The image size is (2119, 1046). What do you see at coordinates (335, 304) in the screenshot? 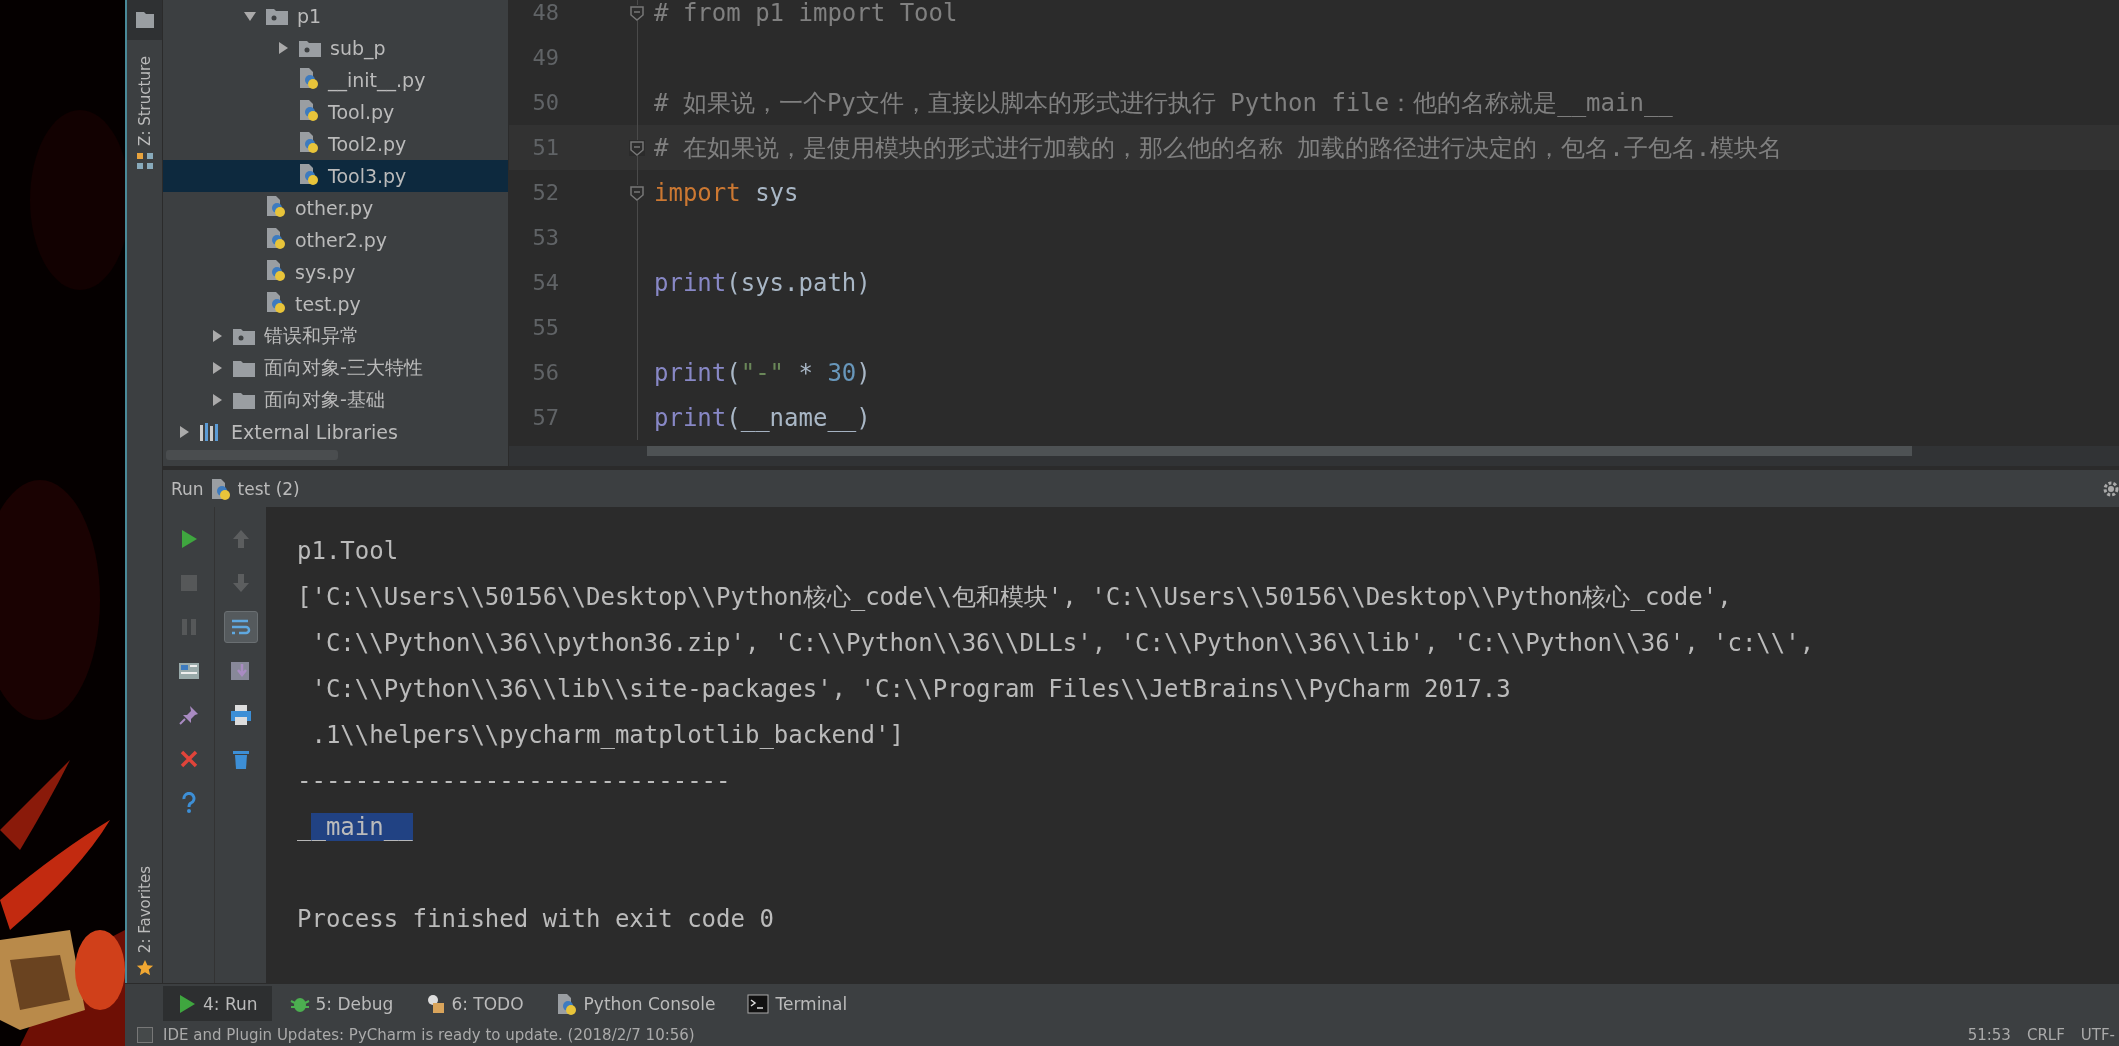
I see `tree-item: test.py` at bounding box center [335, 304].